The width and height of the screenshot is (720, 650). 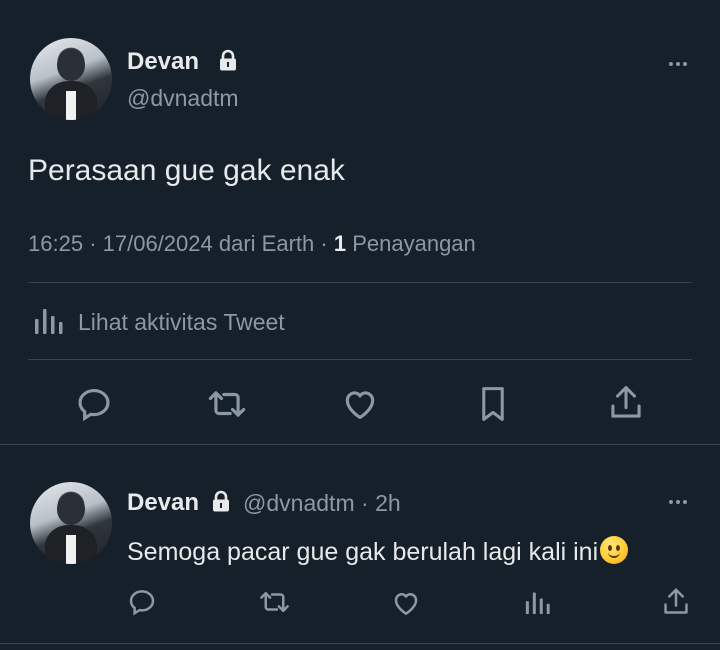 I want to click on bookmark-icon, so click(x=493, y=404).